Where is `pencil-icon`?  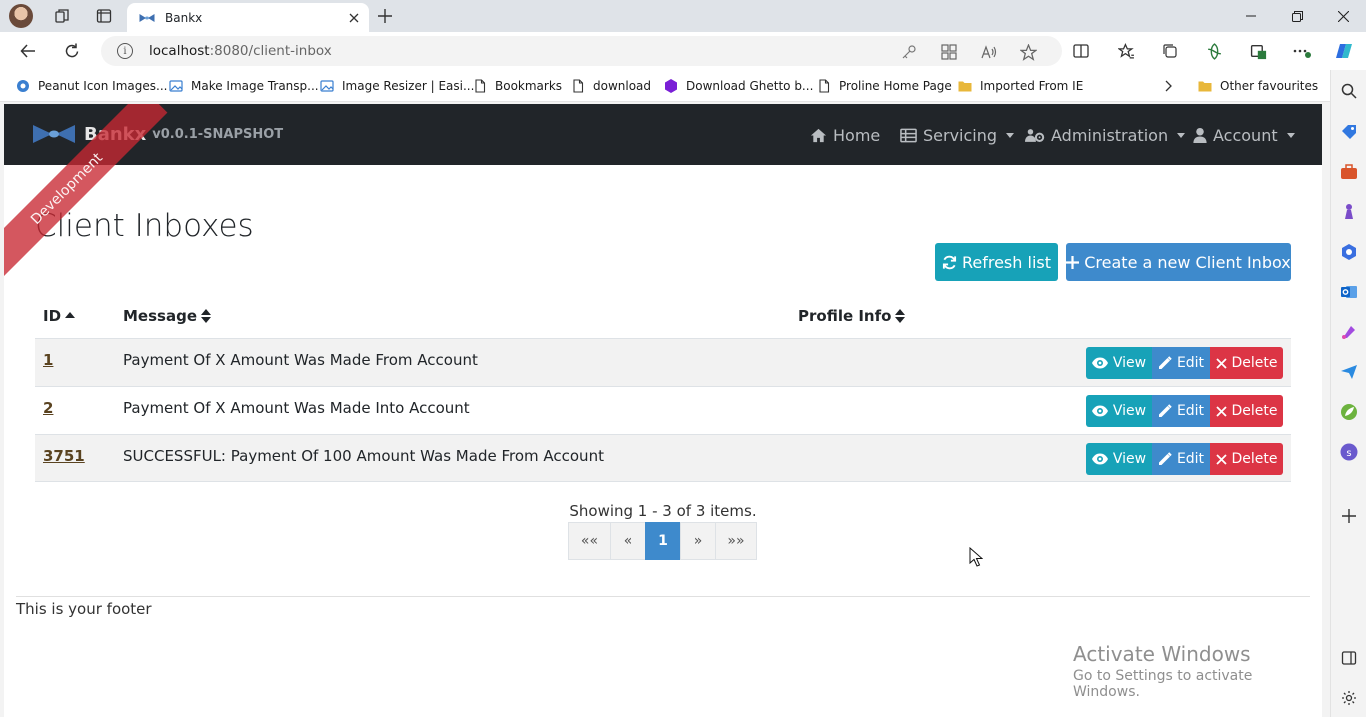
pencil-icon is located at coordinates (1165, 410).